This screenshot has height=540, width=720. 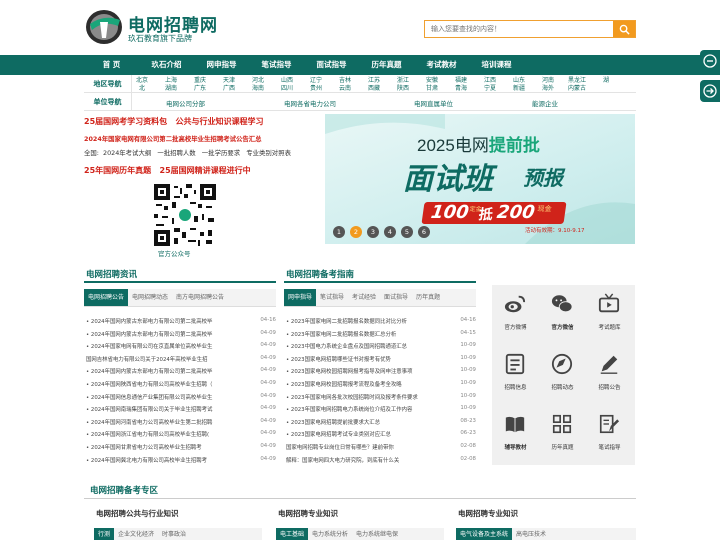 I want to click on list-item-title: • 2023国家电网招聘考试专业类别对应汇总, so click(x=370, y=434).